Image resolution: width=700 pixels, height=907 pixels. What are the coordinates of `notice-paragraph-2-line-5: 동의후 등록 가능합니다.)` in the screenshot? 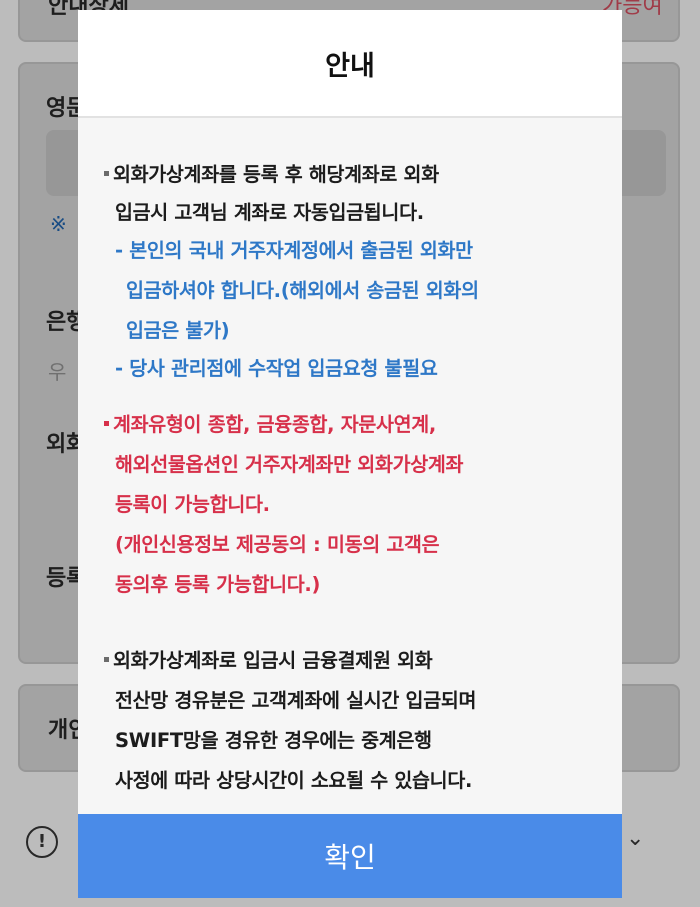 It's located at (218, 584).